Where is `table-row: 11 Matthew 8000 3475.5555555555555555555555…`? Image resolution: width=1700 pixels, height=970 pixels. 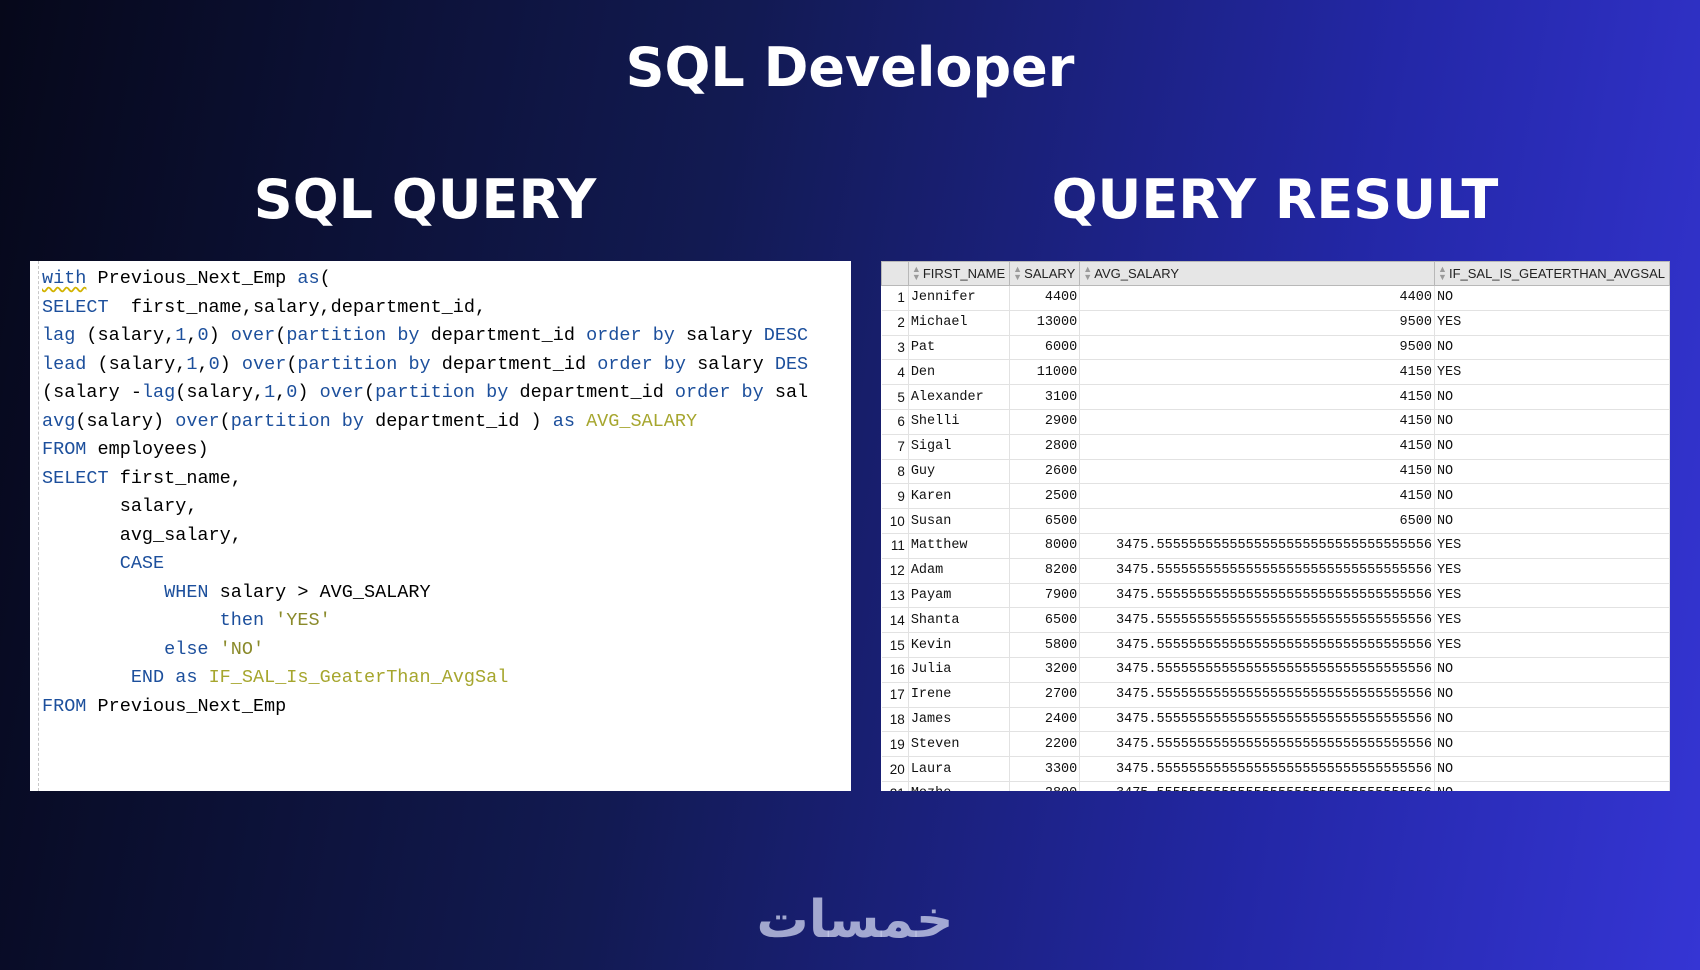 table-row: 11 Matthew 8000 3475.5555555555555555555555… is located at coordinates (1275, 546).